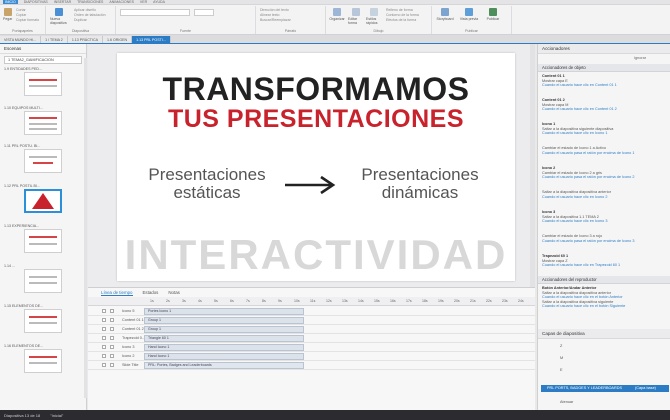 Image resolution: width=670 pixels, height=420 pixels. I want to click on timeline-bar: Portes Icono 1, so click(224, 311).